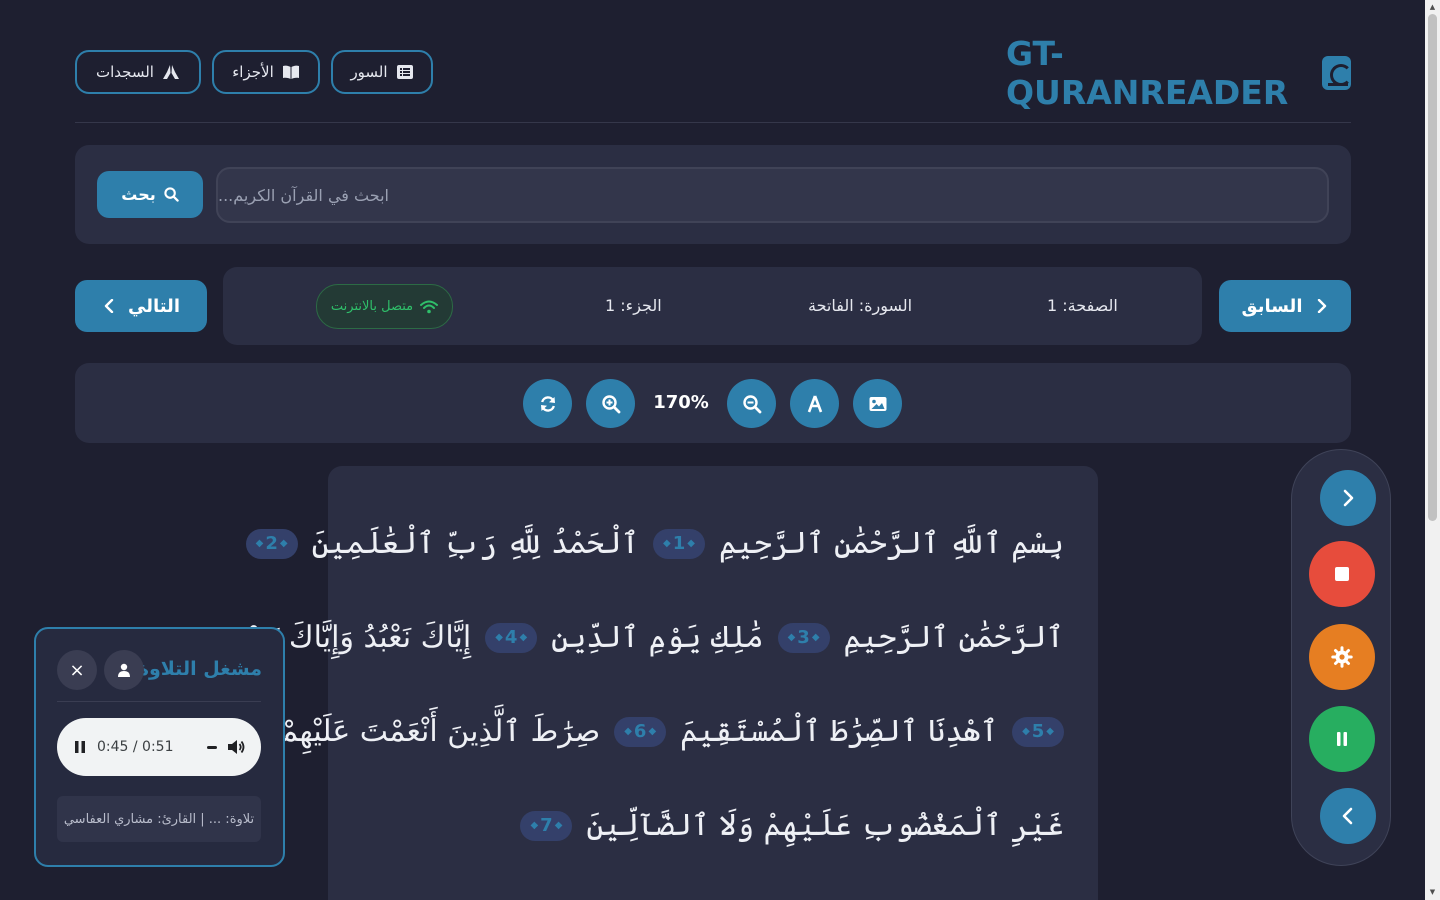  What do you see at coordinates (1432, 7) in the screenshot?
I see `scroll-up-icon: ▲` at bounding box center [1432, 7].